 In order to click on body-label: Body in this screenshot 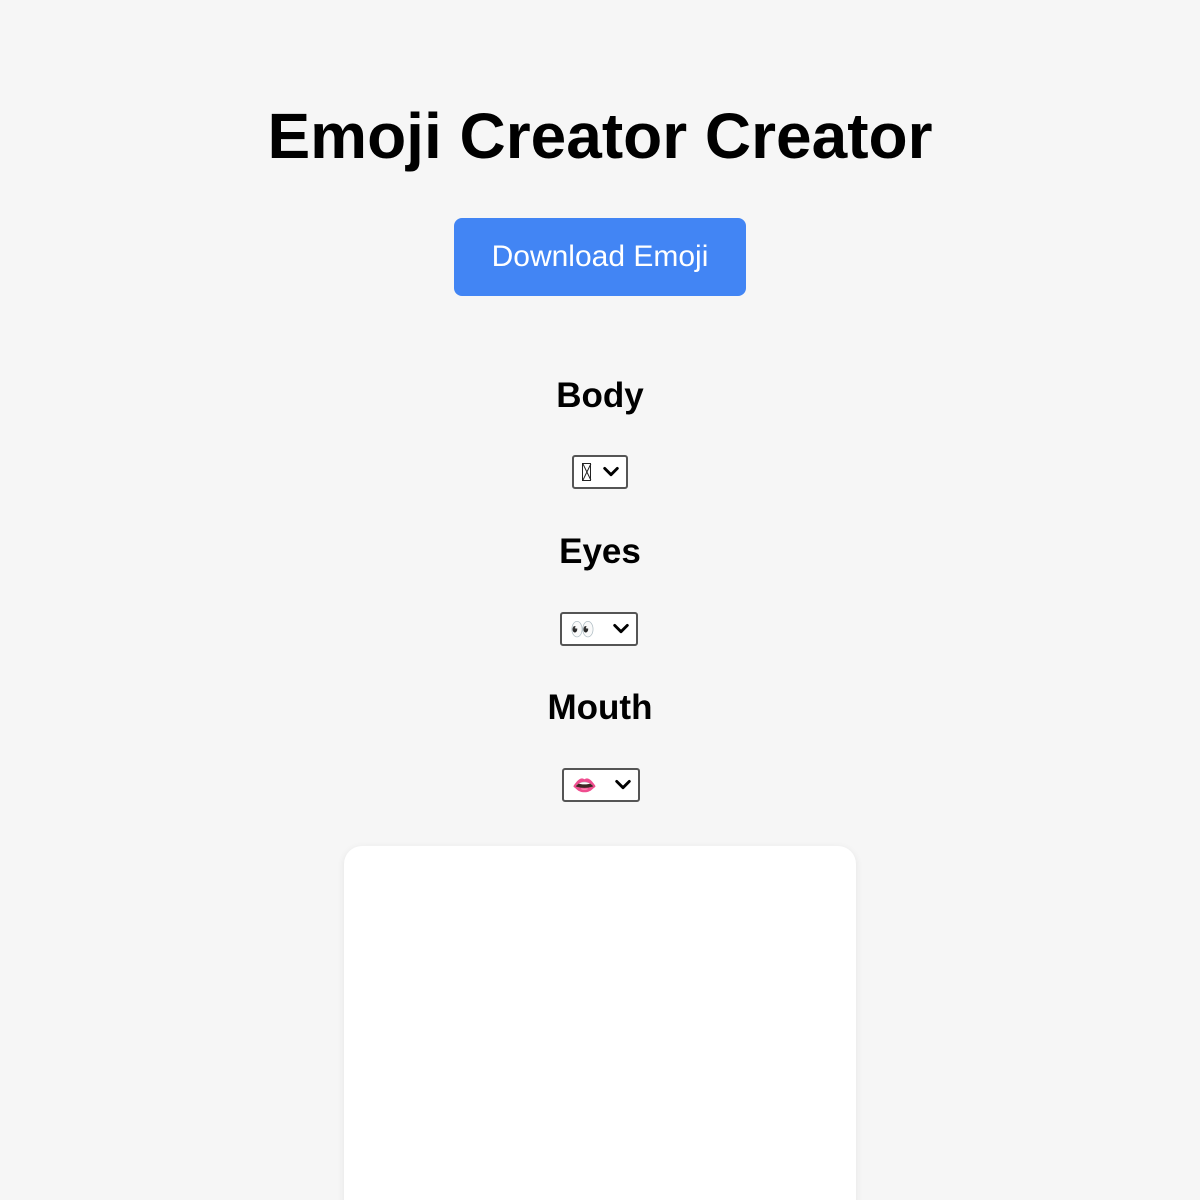, I will do `click(600, 395)`.